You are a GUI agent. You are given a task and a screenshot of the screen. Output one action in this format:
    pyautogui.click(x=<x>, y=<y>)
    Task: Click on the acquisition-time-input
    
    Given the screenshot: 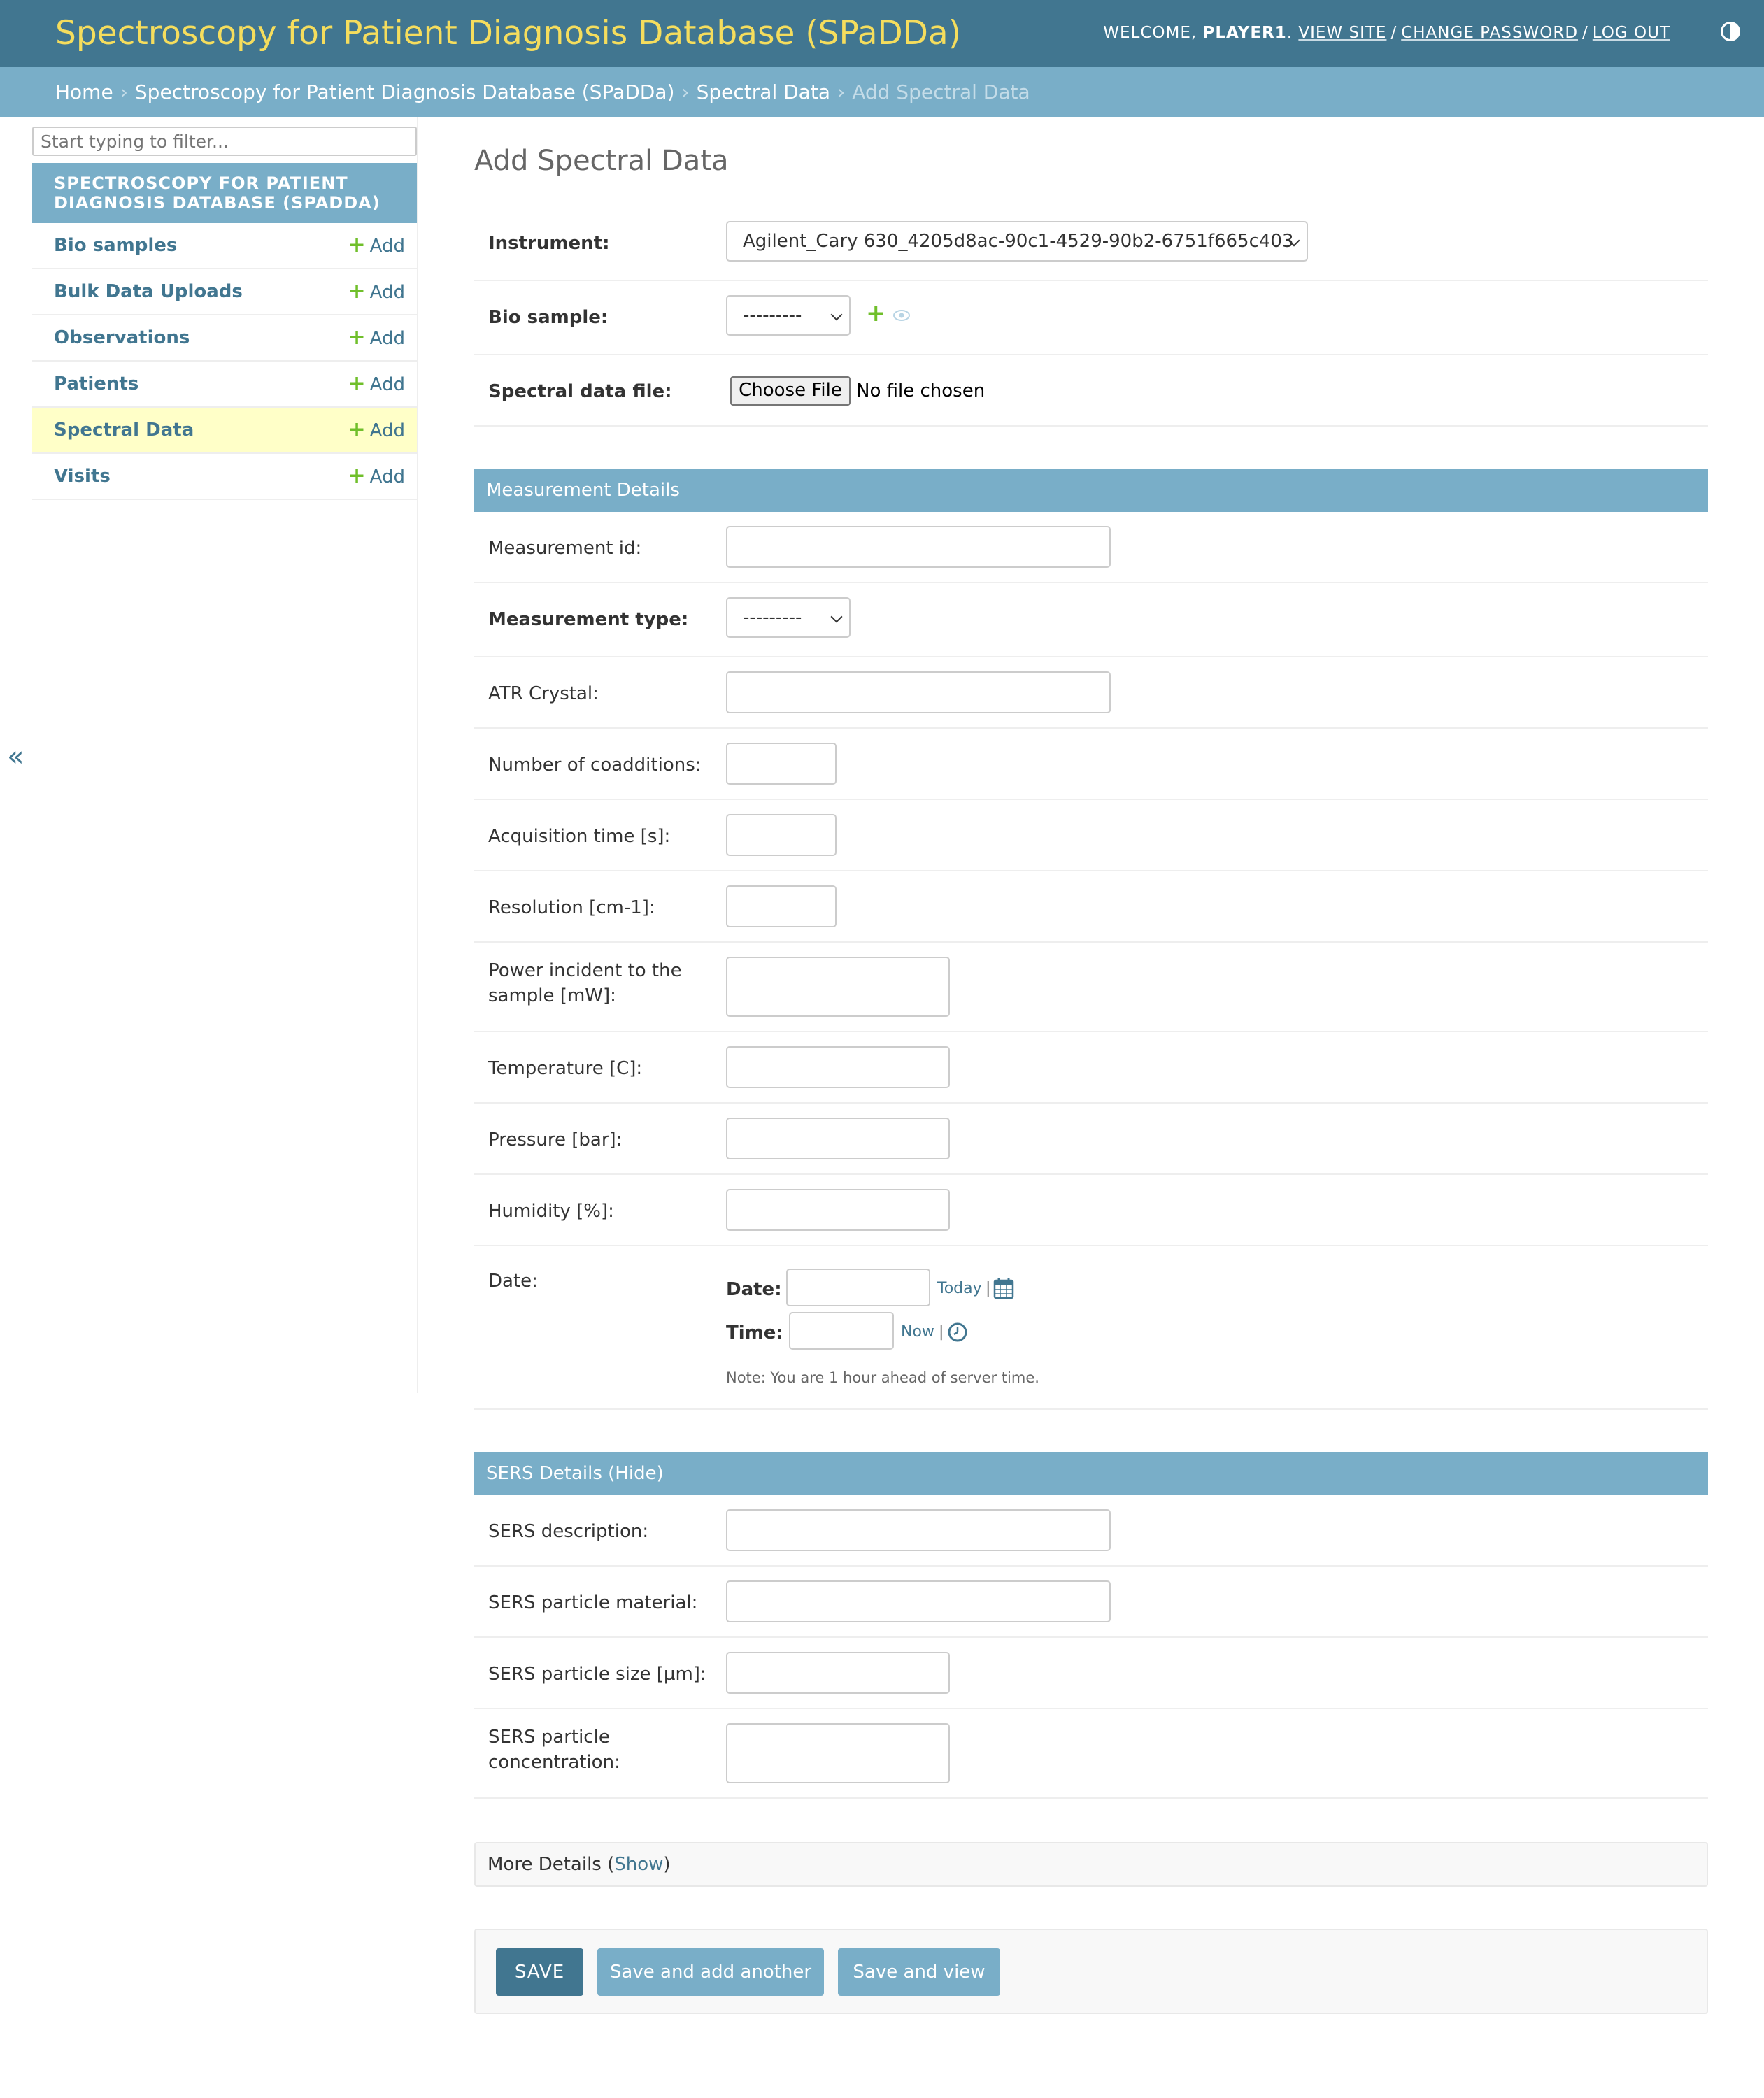 What is the action you would take?
    pyautogui.click(x=781, y=835)
    